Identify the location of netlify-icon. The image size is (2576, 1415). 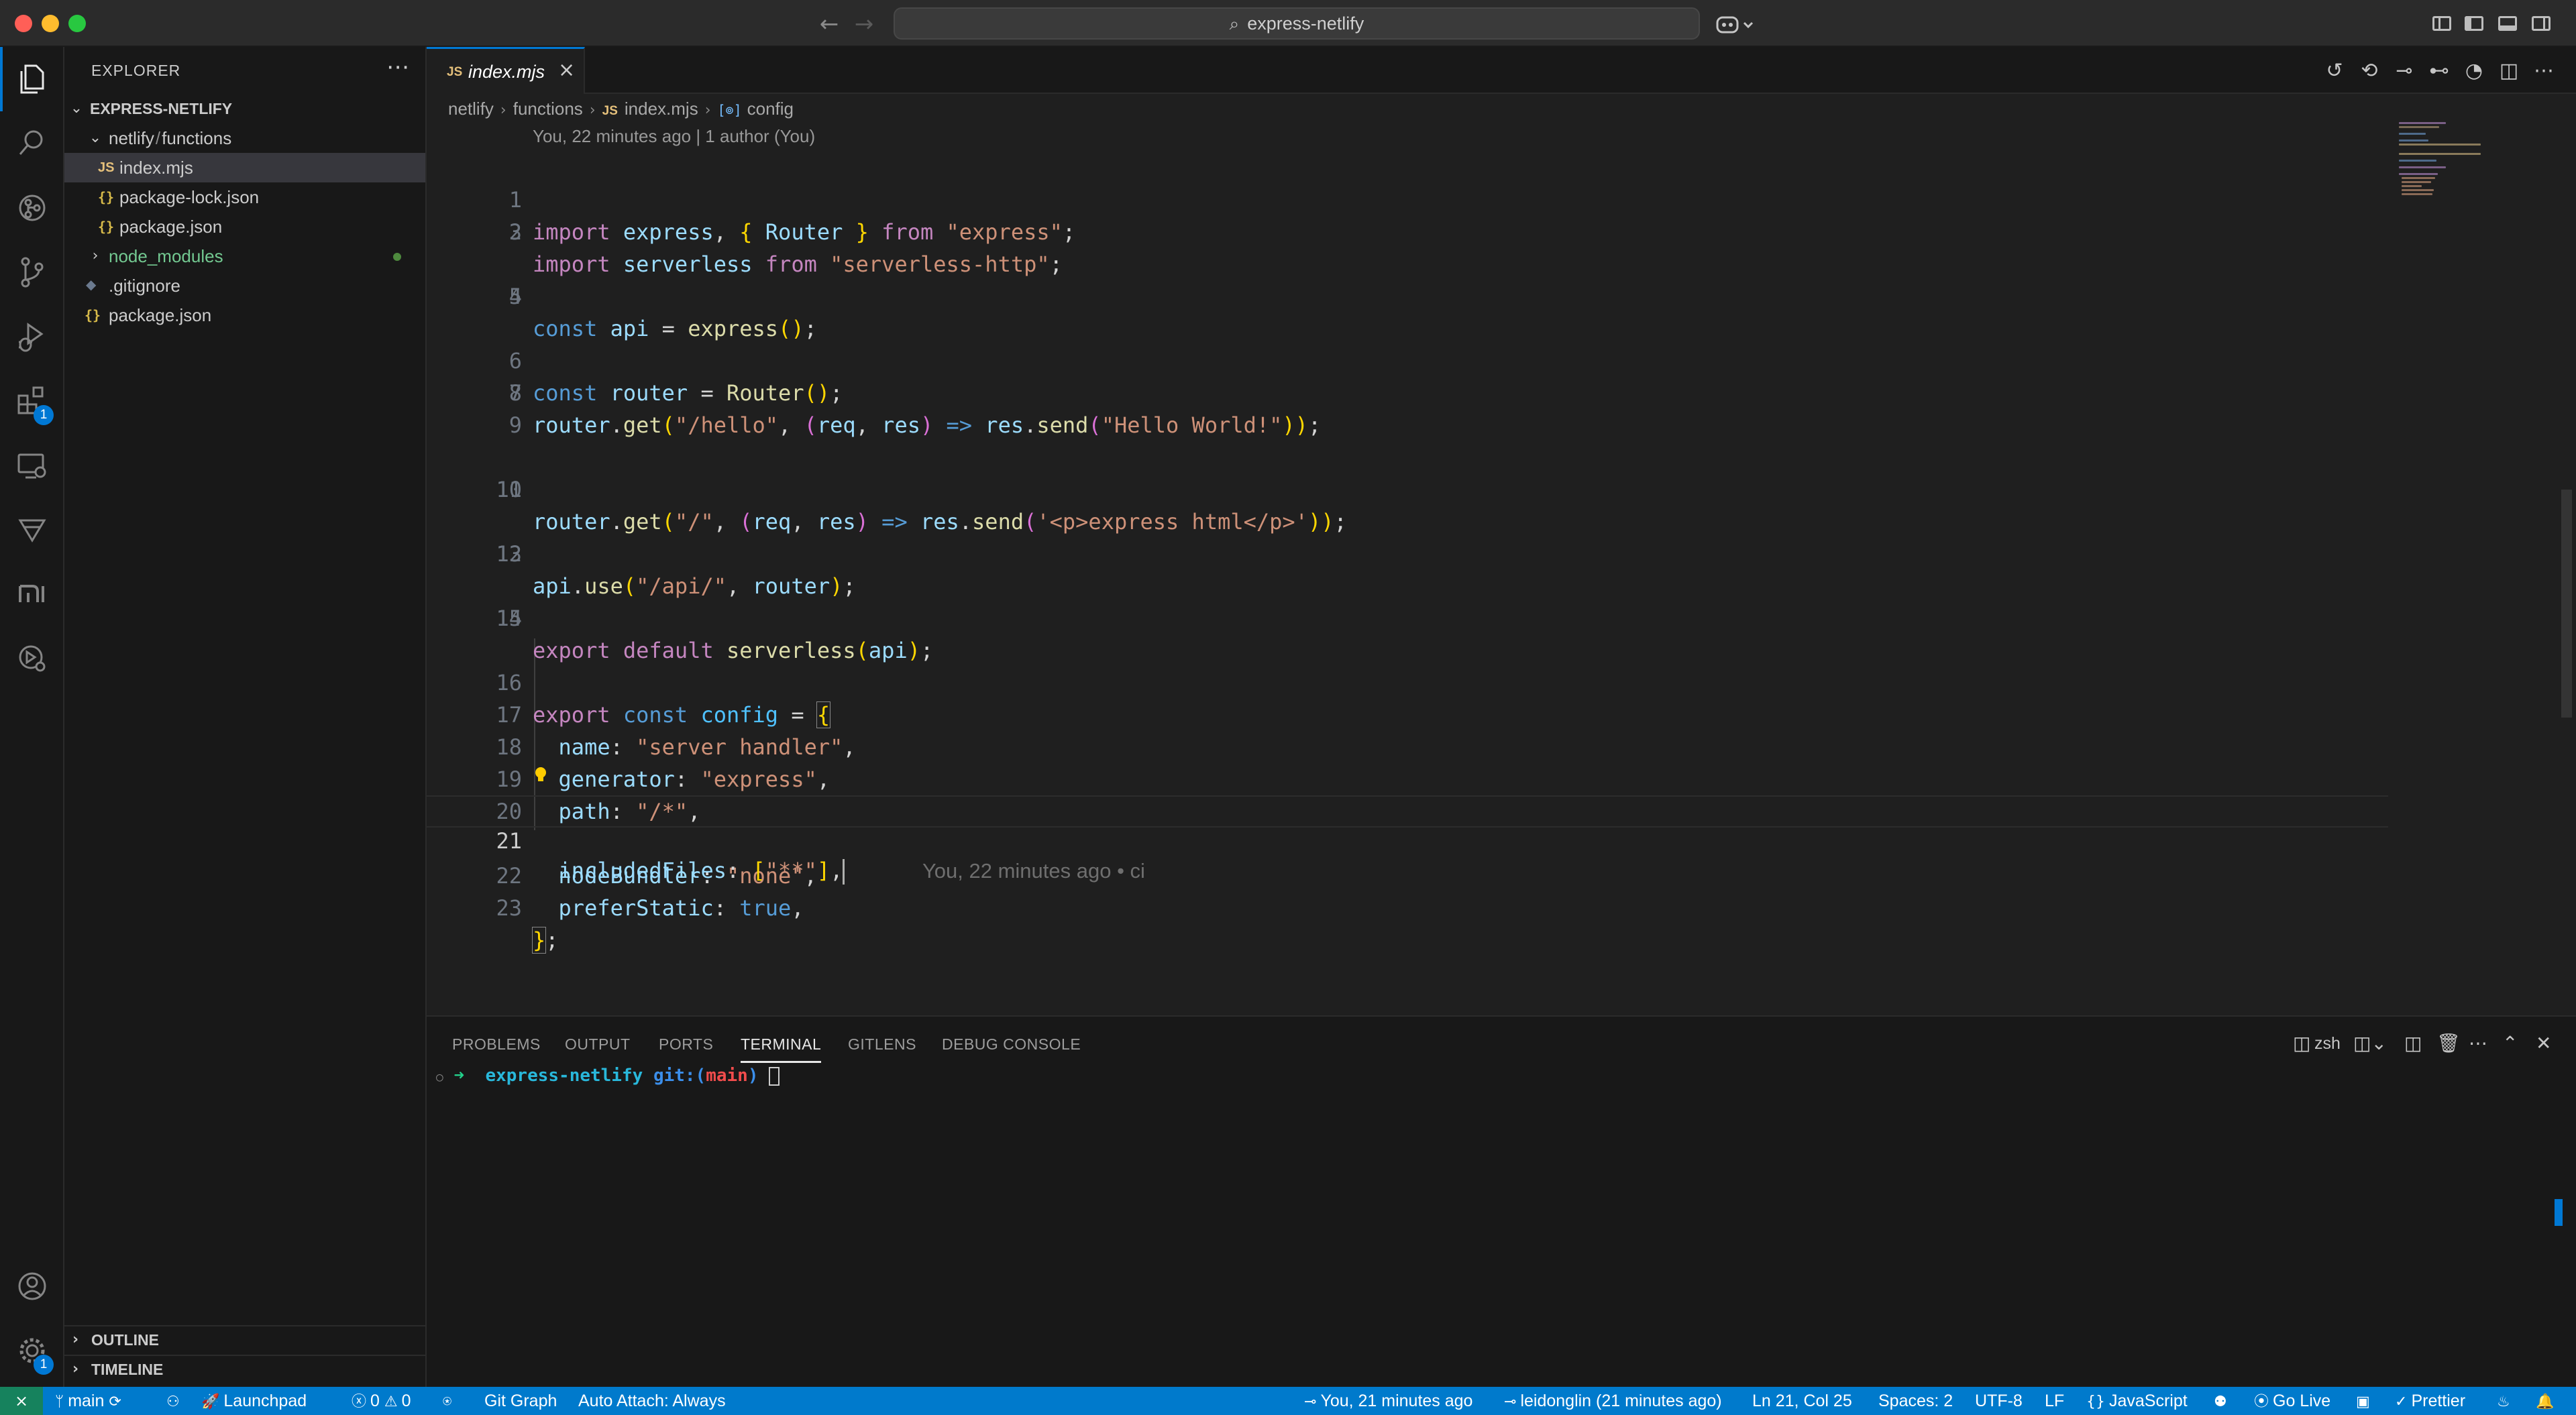
(32, 530).